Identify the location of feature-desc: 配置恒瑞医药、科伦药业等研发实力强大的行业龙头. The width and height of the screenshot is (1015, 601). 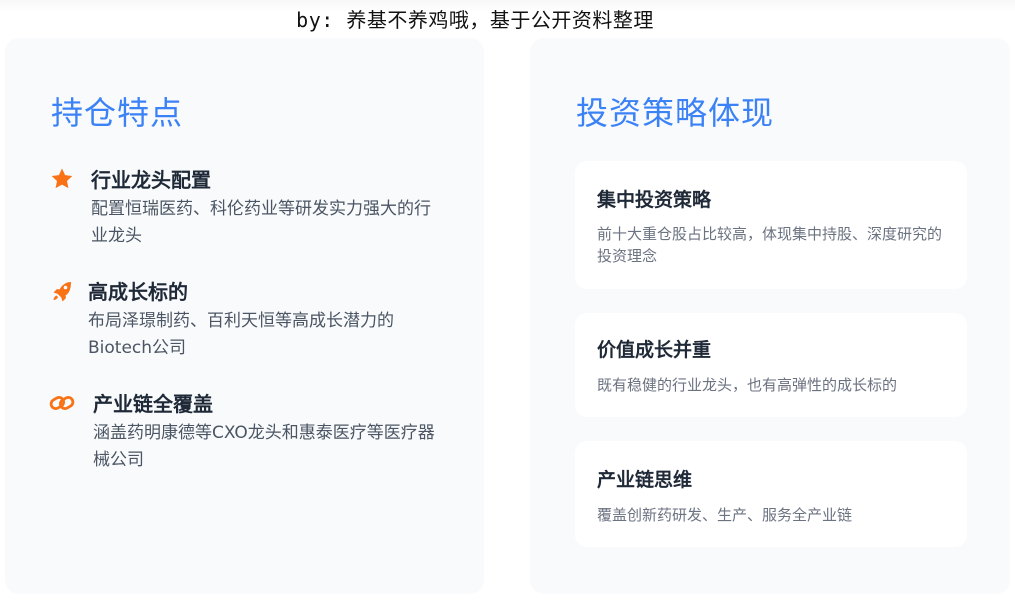
(261, 222).